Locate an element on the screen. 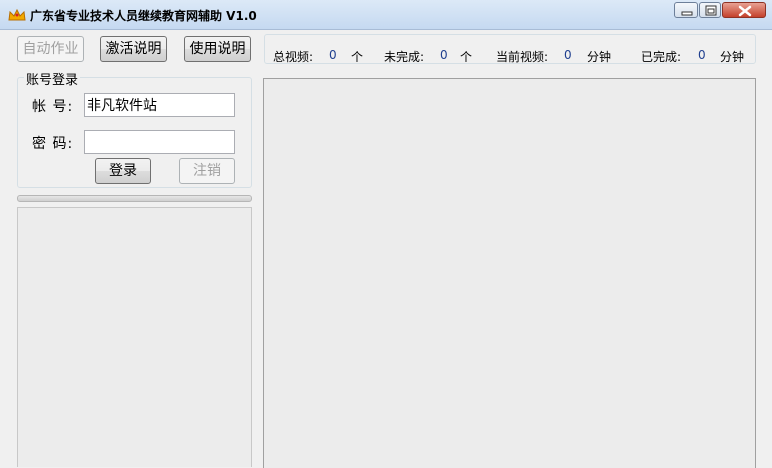 Image resolution: width=772 pixels, height=468 pixels. password-input is located at coordinates (159, 142).